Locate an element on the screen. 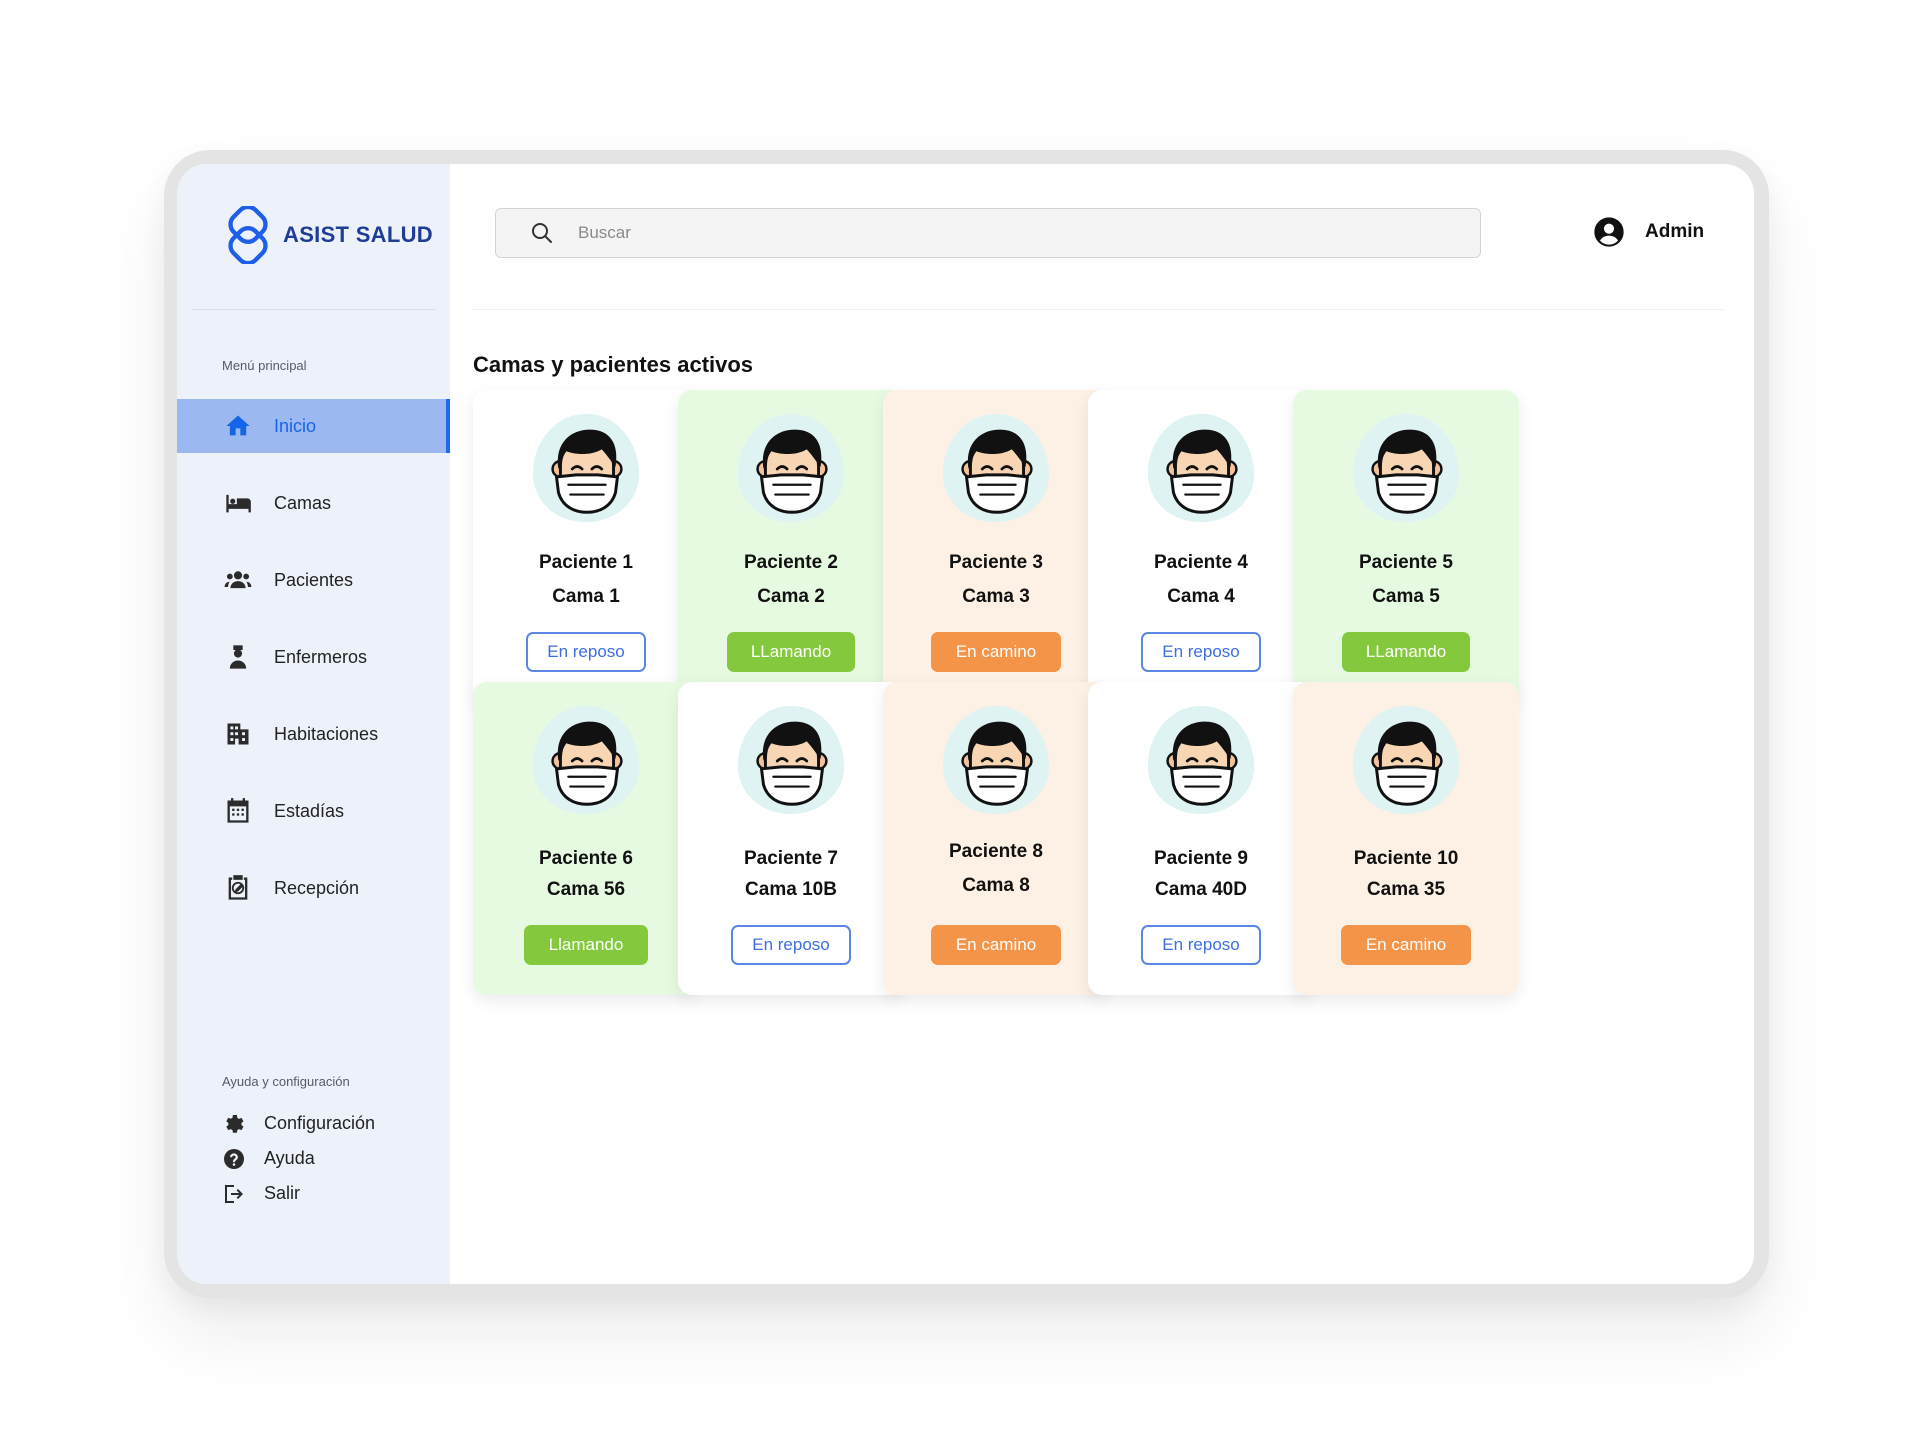 The image size is (1920, 1440). patient-card: Paciente 10 Cama 35 En camino is located at coordinates (1406, 838).